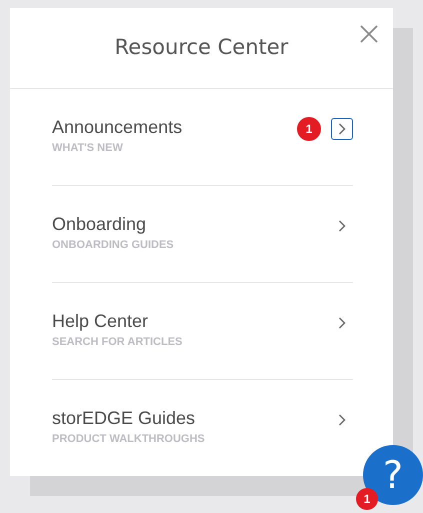 This screenshot has width=423, height=513. I want to click on item-subtitle: ONBOARDING GUIDES, so click(113, 244).